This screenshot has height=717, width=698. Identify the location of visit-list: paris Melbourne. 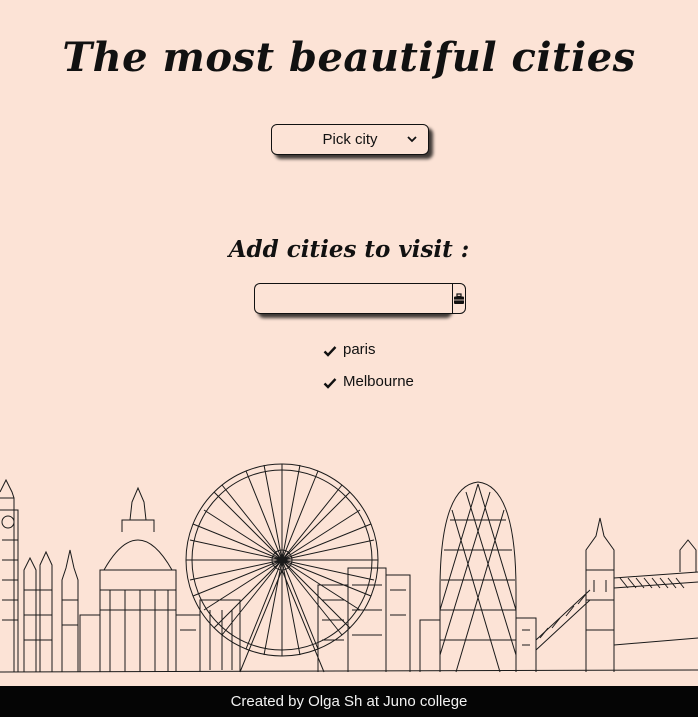
(368, 373).